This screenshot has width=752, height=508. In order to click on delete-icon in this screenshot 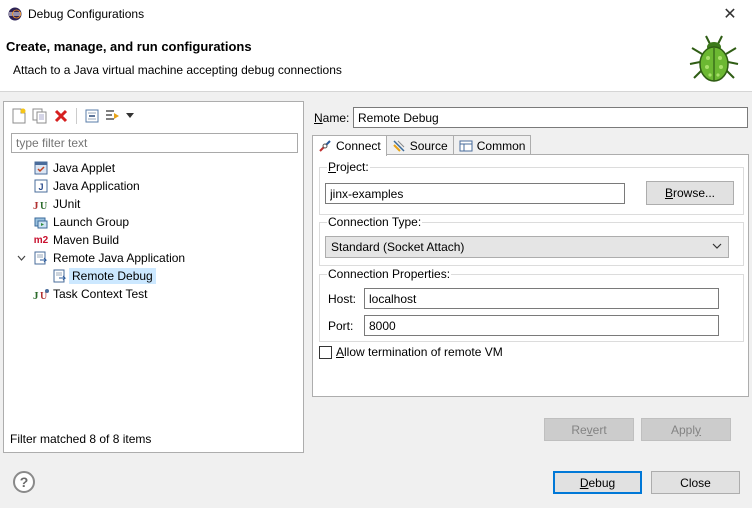, I will do `click(61, 116)`.